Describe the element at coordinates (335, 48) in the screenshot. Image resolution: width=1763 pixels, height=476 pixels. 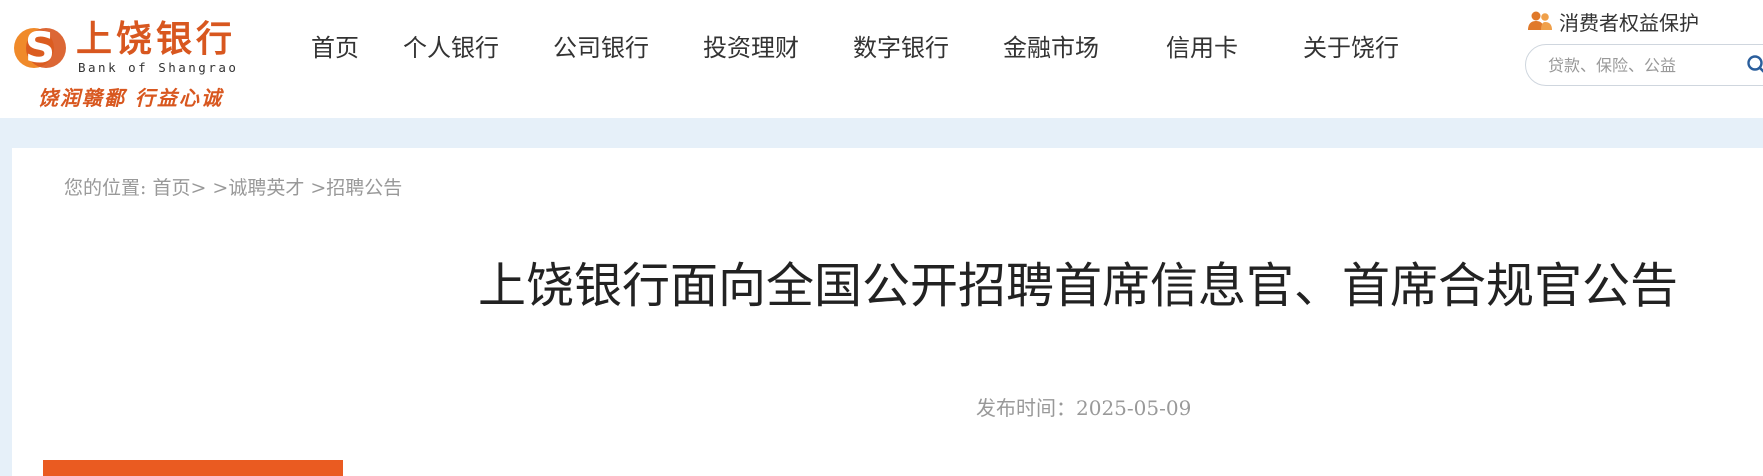
I see `nav-item-home: 首页` at that location.